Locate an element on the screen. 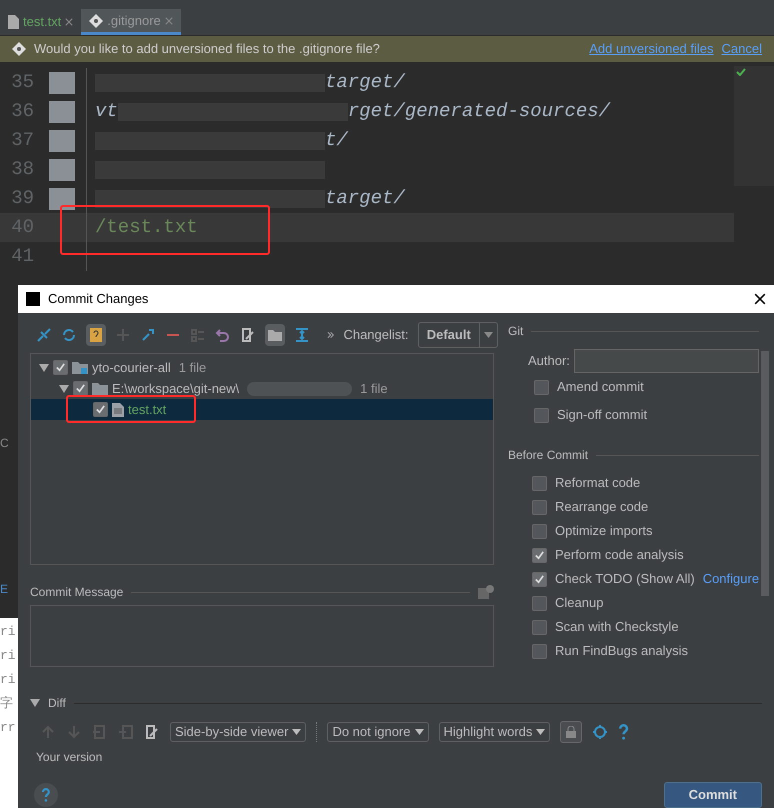  lock-button is located at coordinates (571, 732).